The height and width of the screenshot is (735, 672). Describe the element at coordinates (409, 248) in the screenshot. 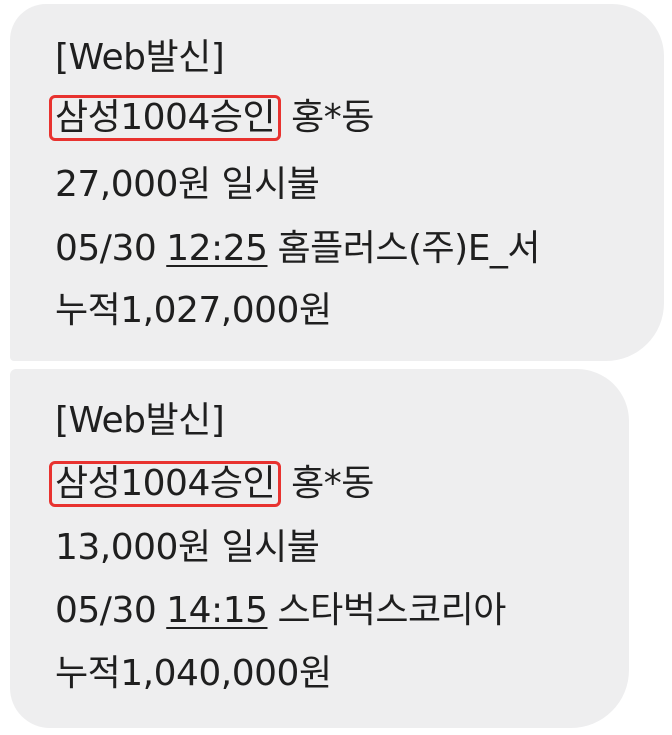

I see `merchant-name: 홈플러스(주)E_서` at that location.